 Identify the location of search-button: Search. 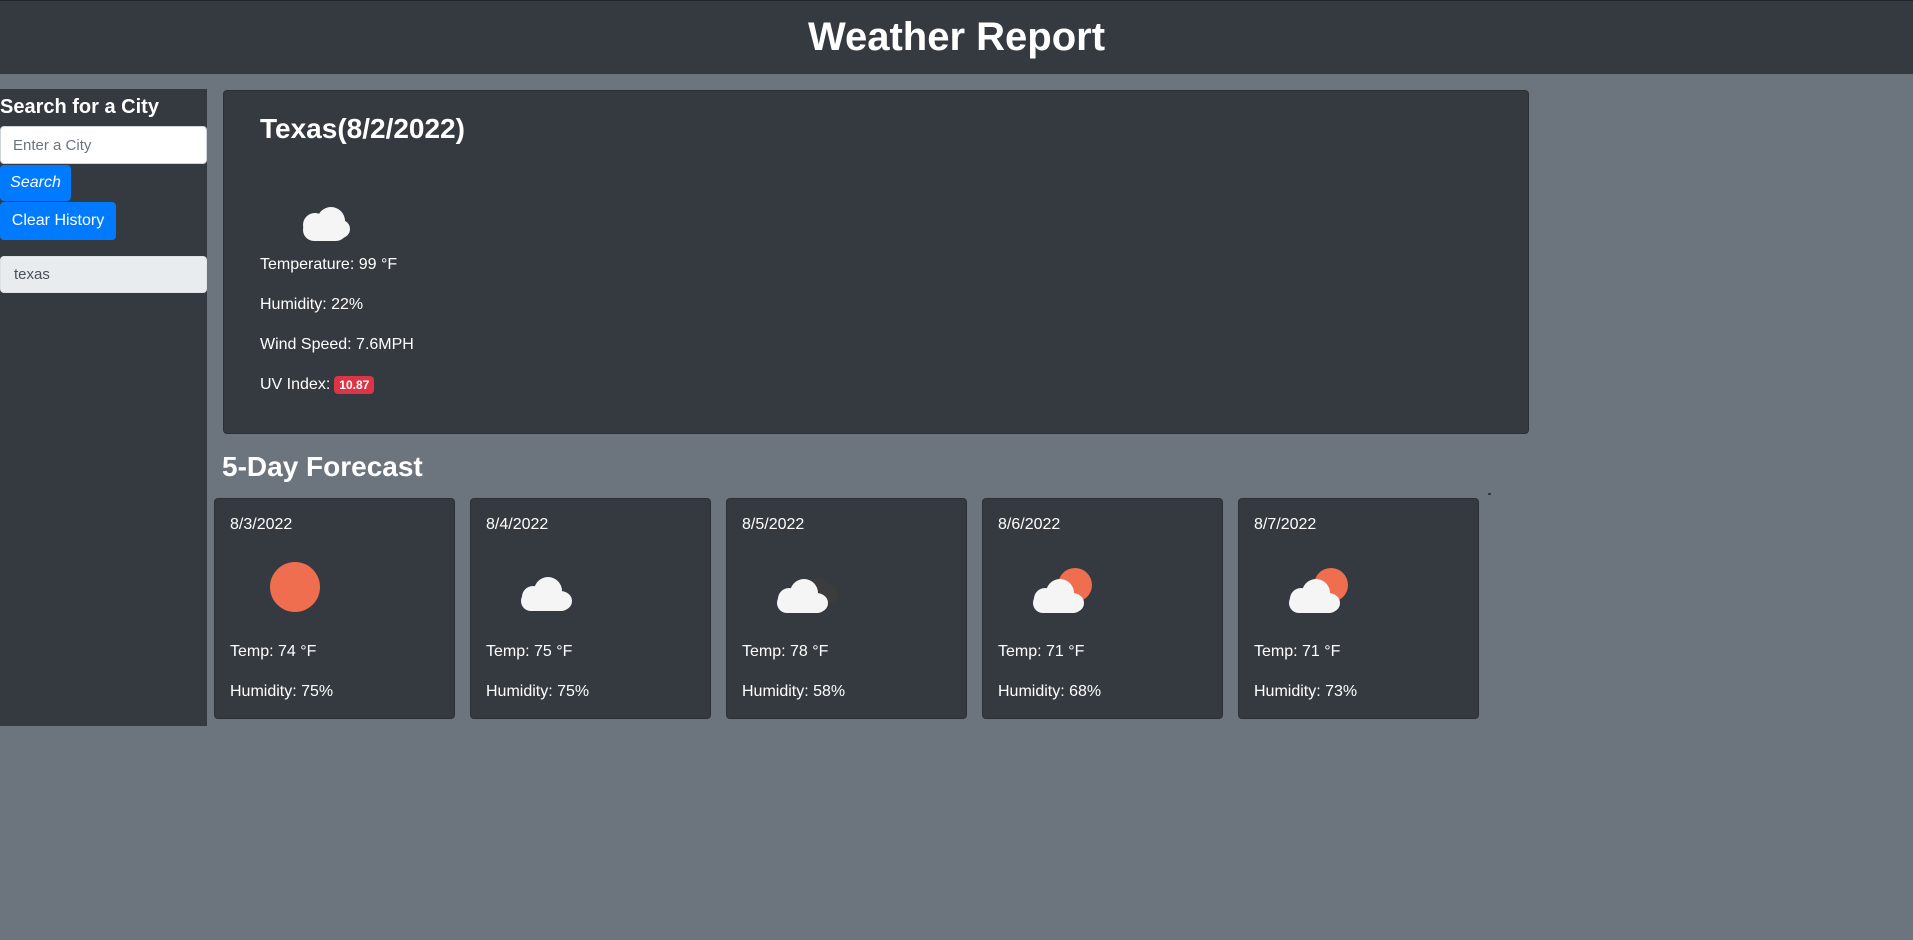
(35, 183).